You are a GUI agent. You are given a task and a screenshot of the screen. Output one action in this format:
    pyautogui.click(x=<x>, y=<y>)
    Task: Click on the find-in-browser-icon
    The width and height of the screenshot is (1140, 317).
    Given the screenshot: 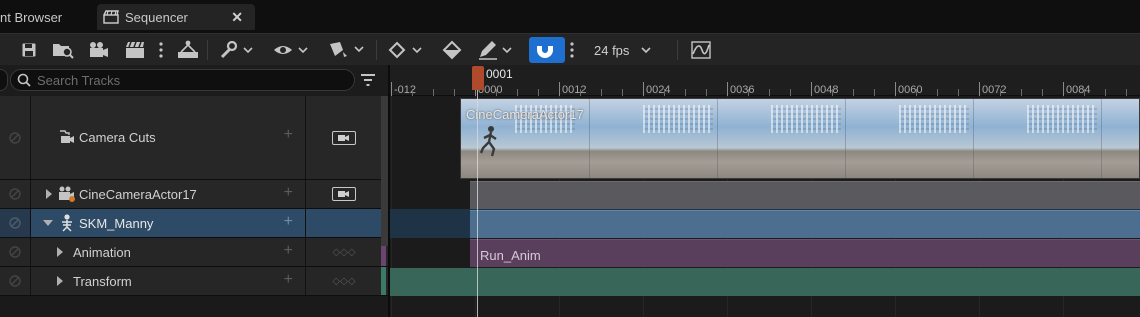 What is the action you would take?
    pyautogui.click(x=63, y=50)
    